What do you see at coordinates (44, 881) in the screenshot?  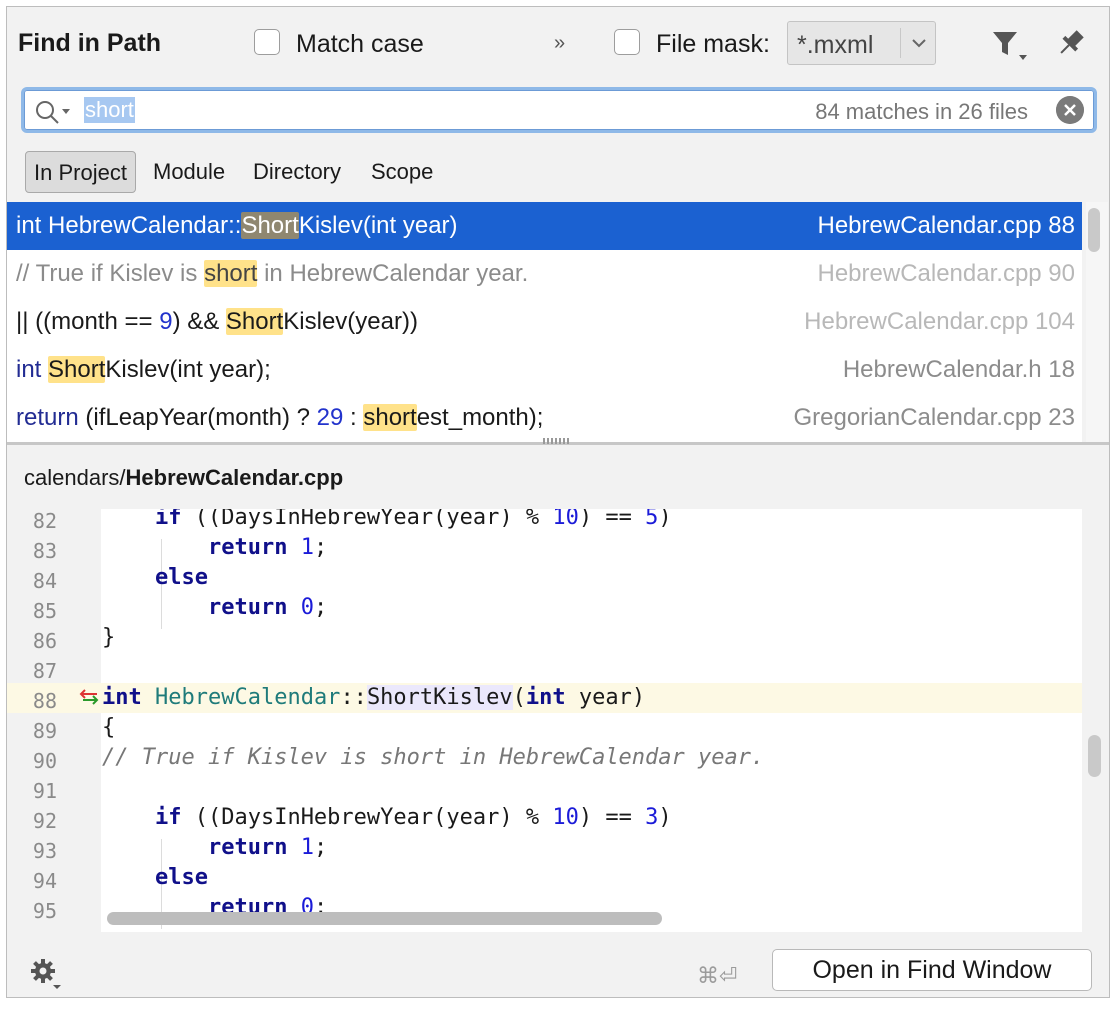 I see `line-number: 94` at bounding box center [44, 881].